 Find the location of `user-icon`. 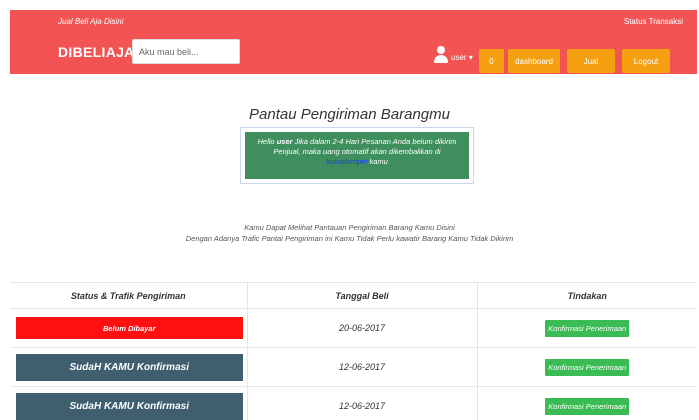

user-icon is located at coordinates (441, 55).